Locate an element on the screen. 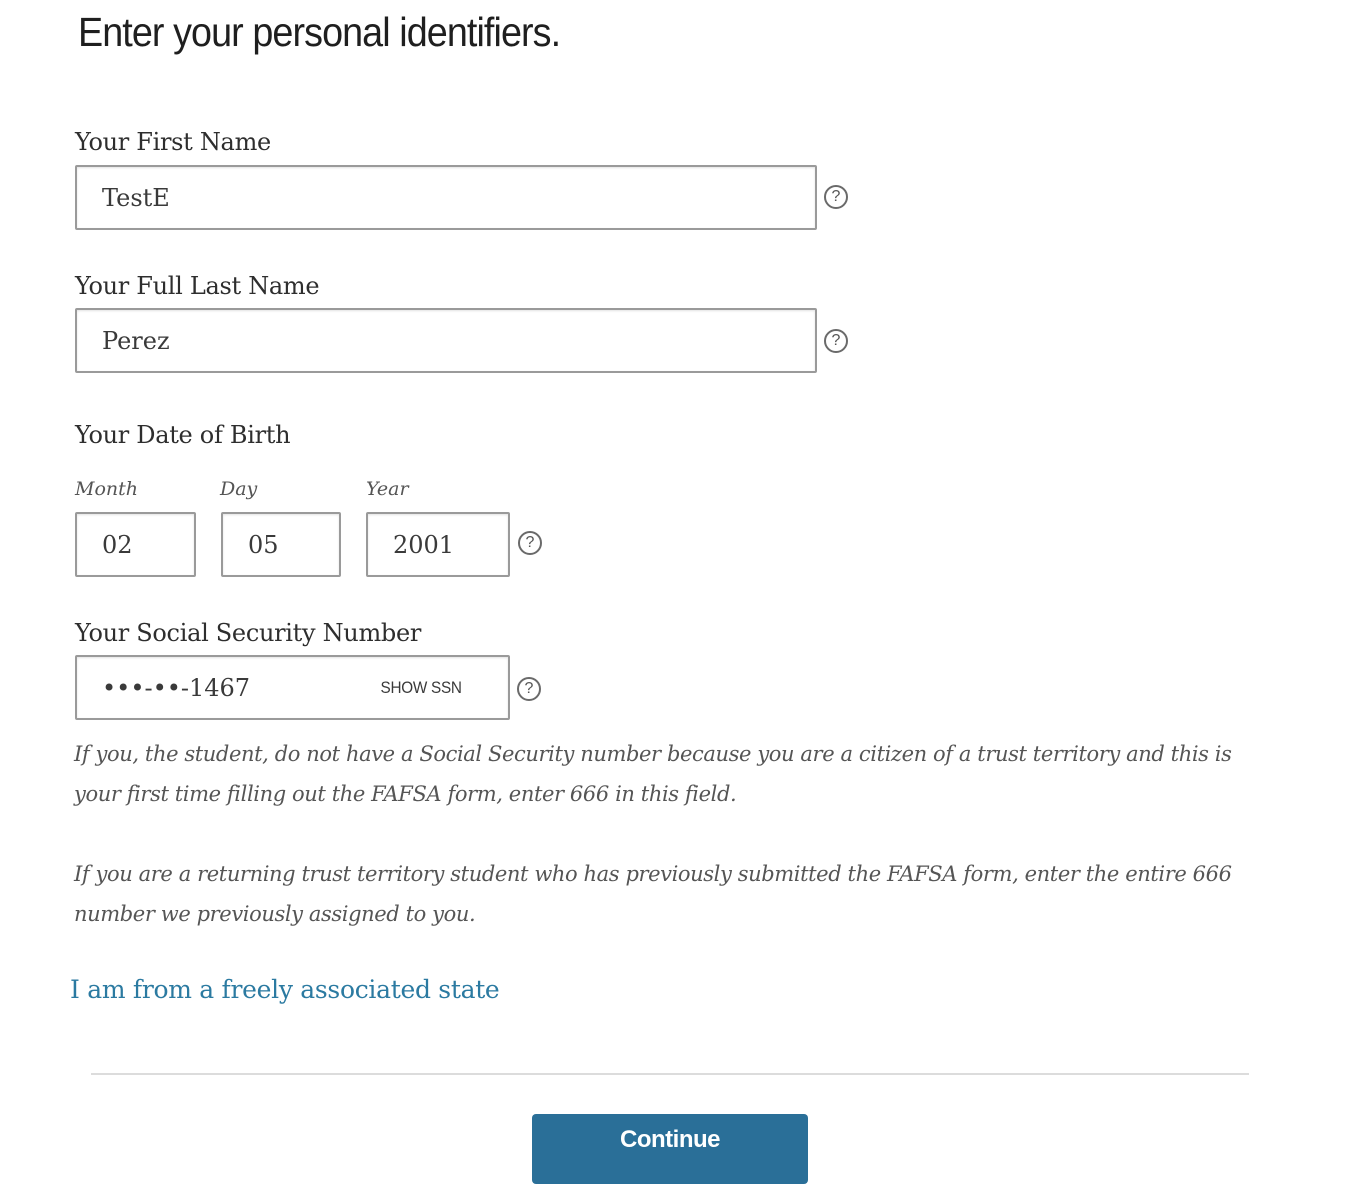 This screenshot has width=1350, height=1184. dob-help-icon: ? is located at coordinates (530, 543).